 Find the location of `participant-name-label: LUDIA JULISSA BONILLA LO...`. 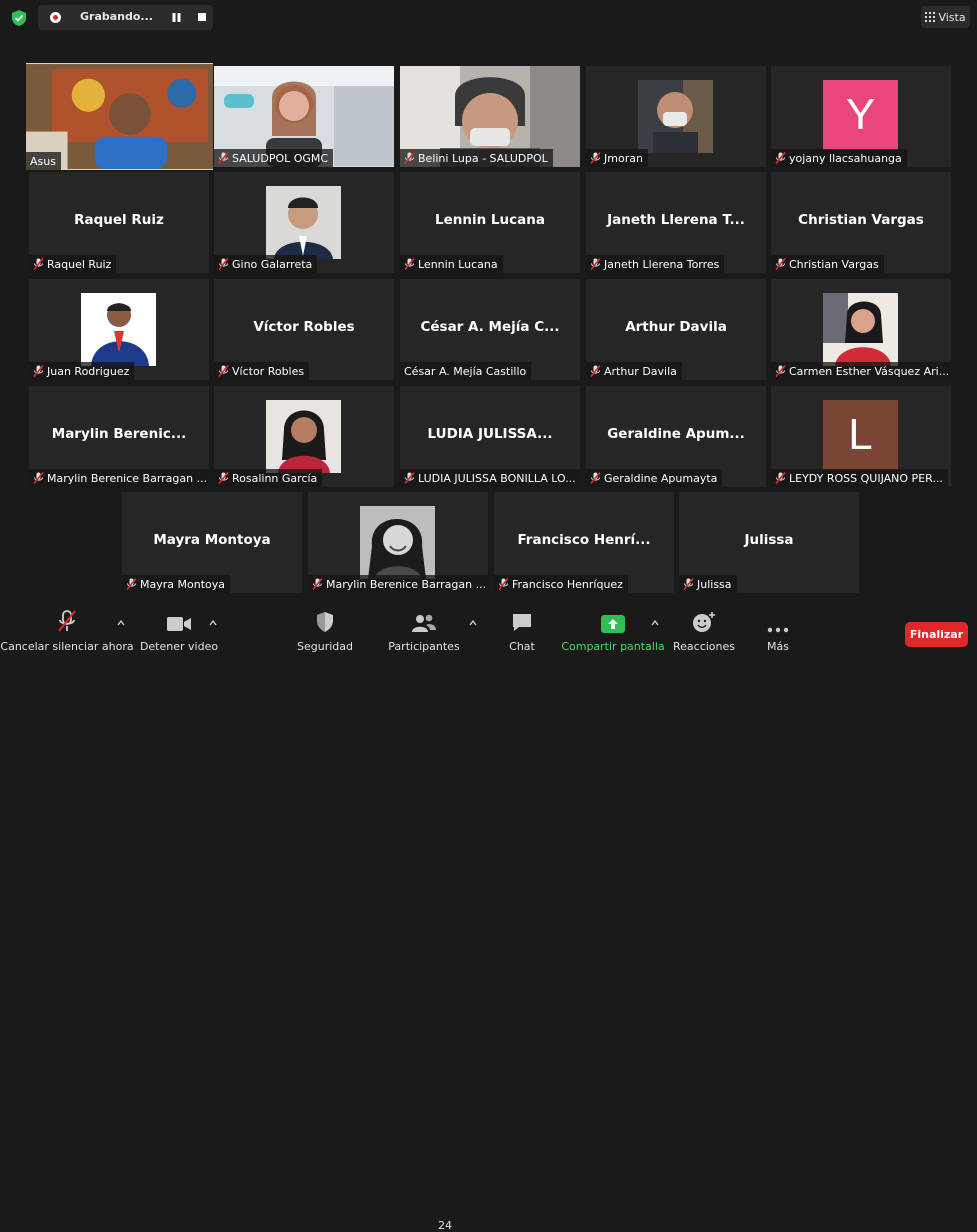

participant-name-label: LUDIA JULISSA BONILLA LO... is located at coordinates (490, 478).